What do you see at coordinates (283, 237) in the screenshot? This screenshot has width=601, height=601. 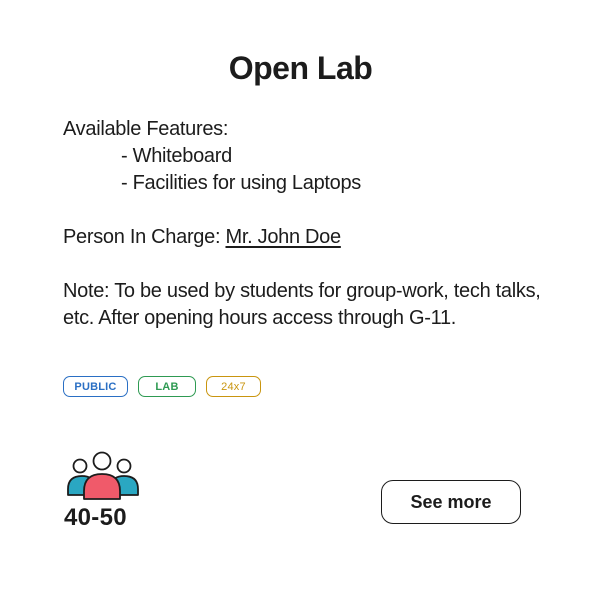 I see `person-name-link: Mr. John Doe` at bounding box center [283, 237].